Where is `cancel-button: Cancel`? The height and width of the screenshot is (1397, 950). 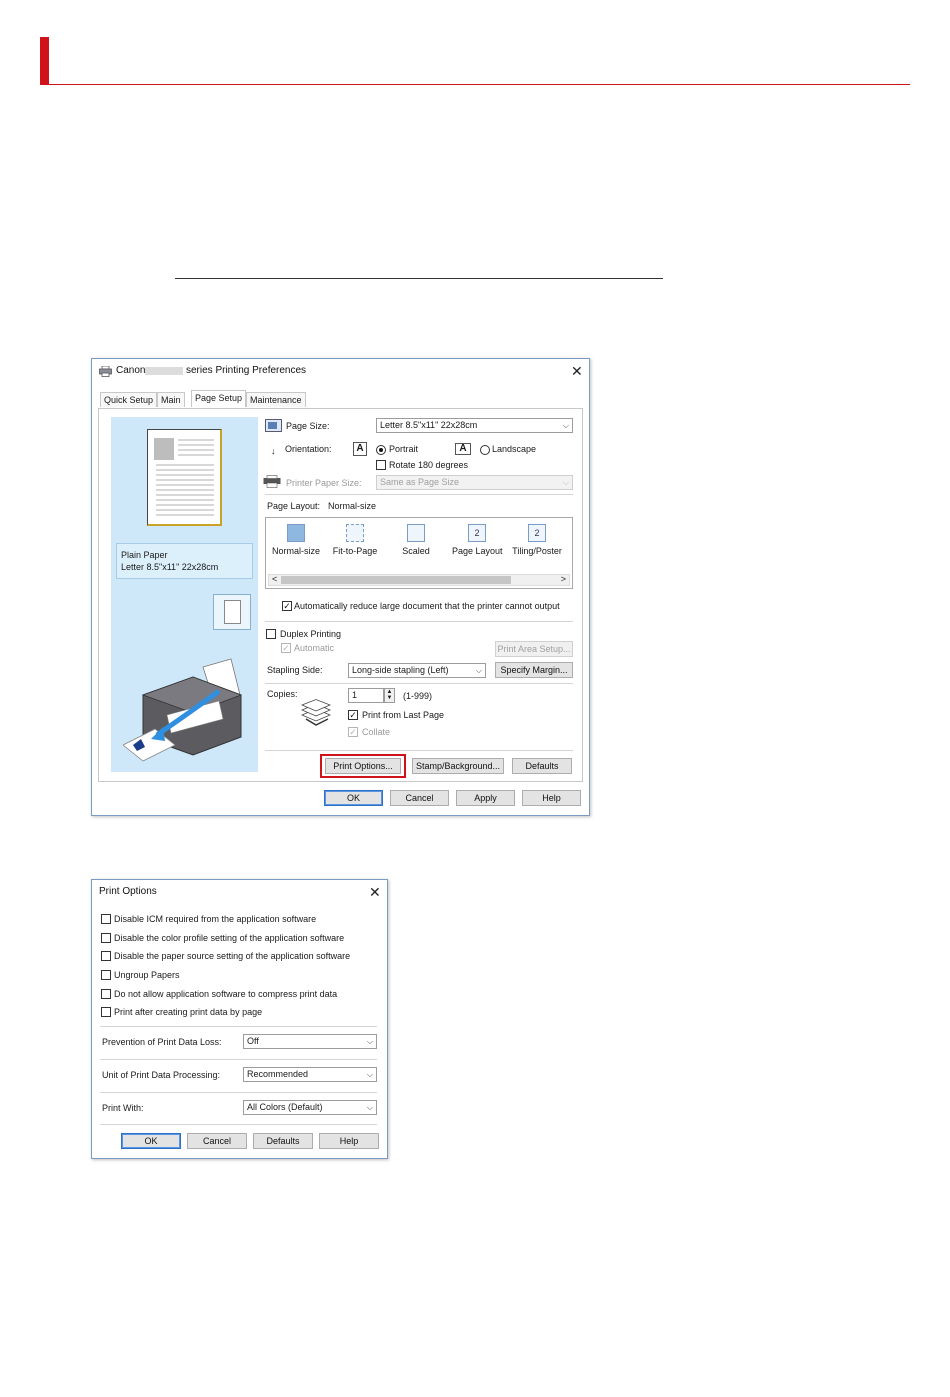 cancel-button: Cancel is located at coordinates (419, 798).